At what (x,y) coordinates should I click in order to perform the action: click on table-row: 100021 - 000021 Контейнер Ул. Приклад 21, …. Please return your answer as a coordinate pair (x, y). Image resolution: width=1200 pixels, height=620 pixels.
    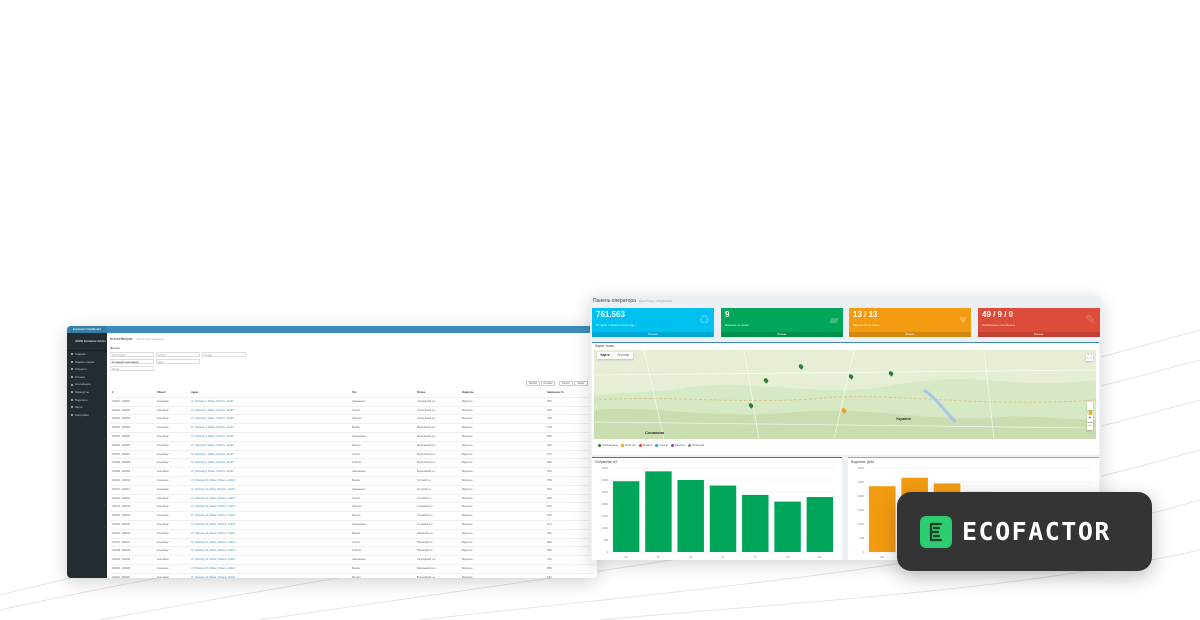
    Looking at the image, I should click on (352, 576).